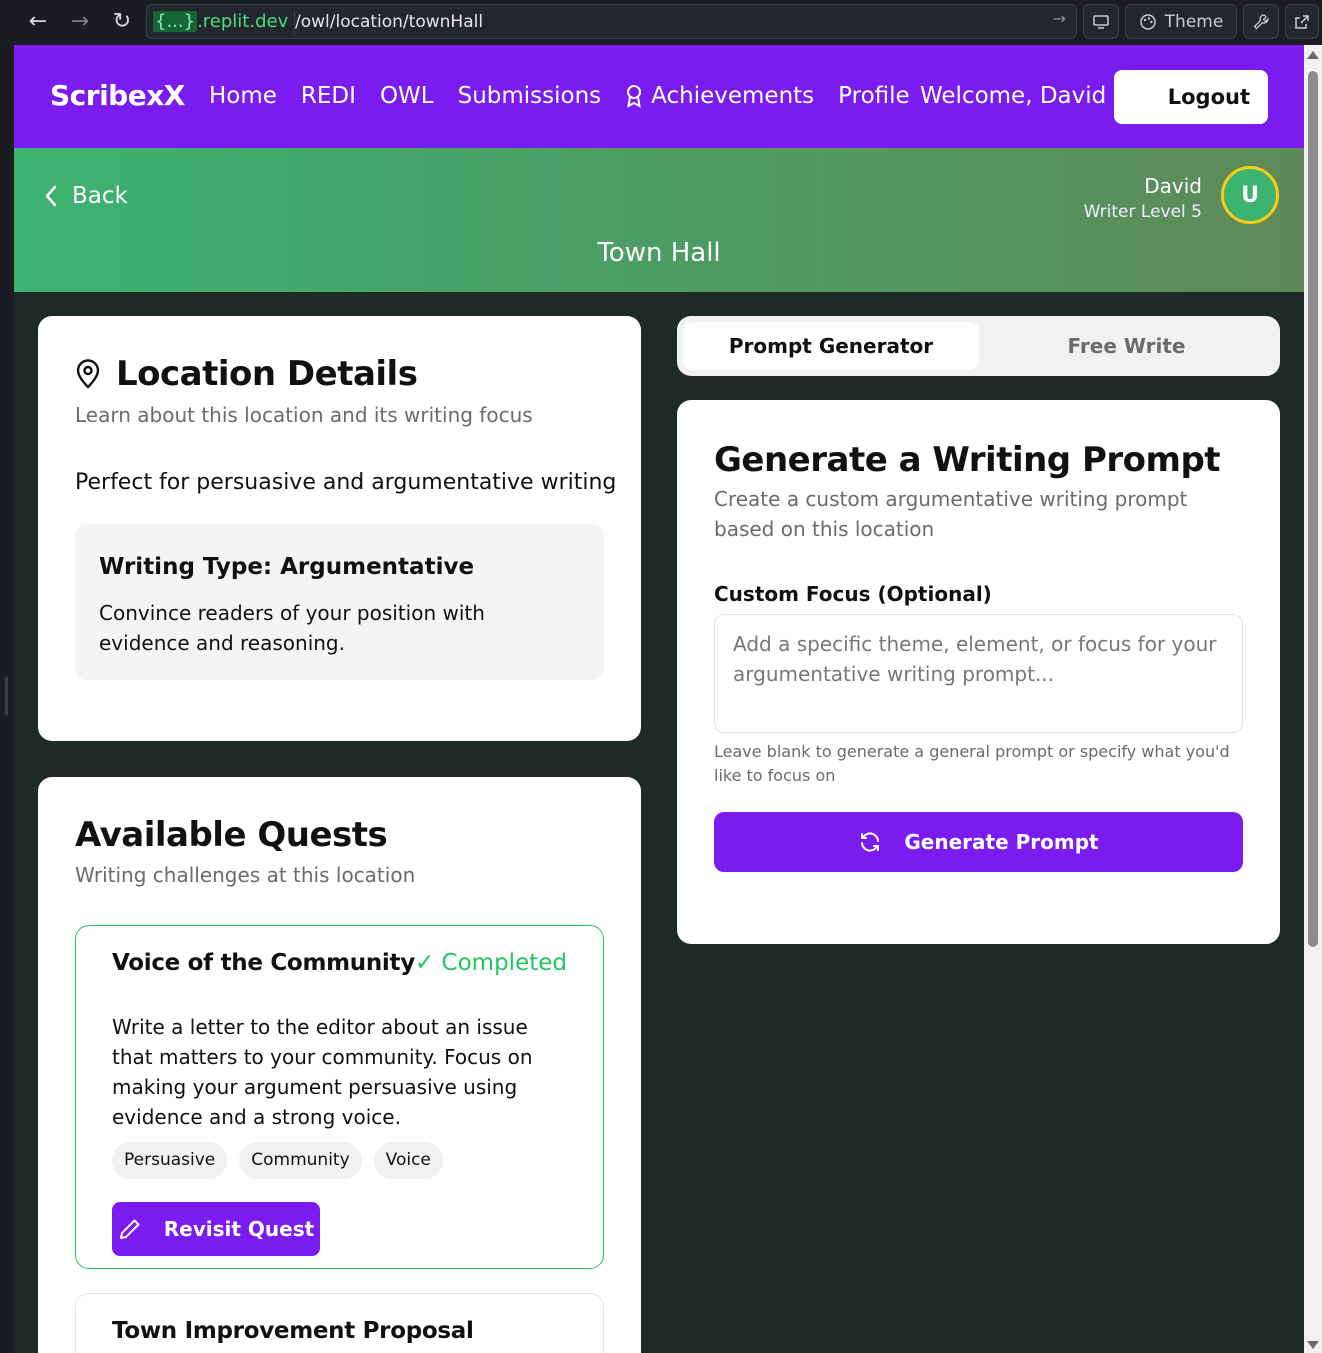 This screenshot has width=1322, height=1353. I want to click on vertical-scrollbar, so click(1313, 699).